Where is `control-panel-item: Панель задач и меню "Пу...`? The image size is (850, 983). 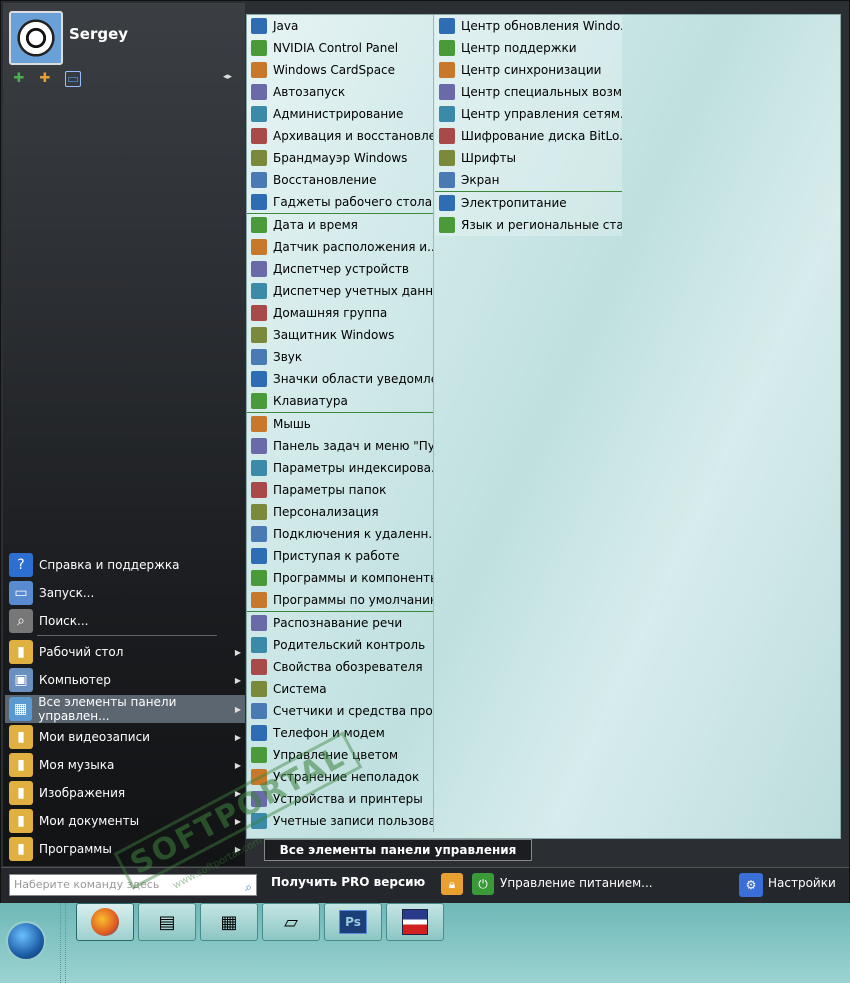 control-panel-item: Панель задач и меню "Пу... is located at coordinates (340, 446).